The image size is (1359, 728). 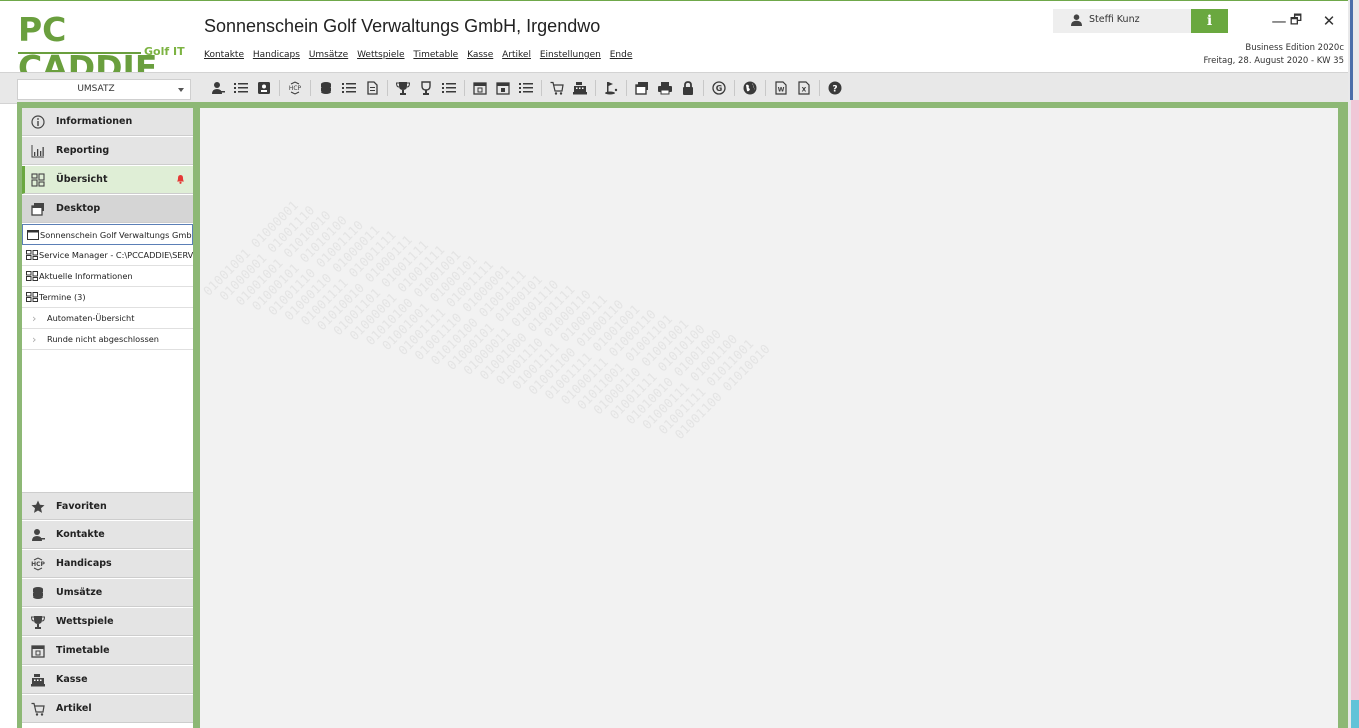 What do you see at coordinates (107, 622) in the screenshot?
I see `sidebar-item-wettspiele: Wettspiele` at bounding box center [107, 622].